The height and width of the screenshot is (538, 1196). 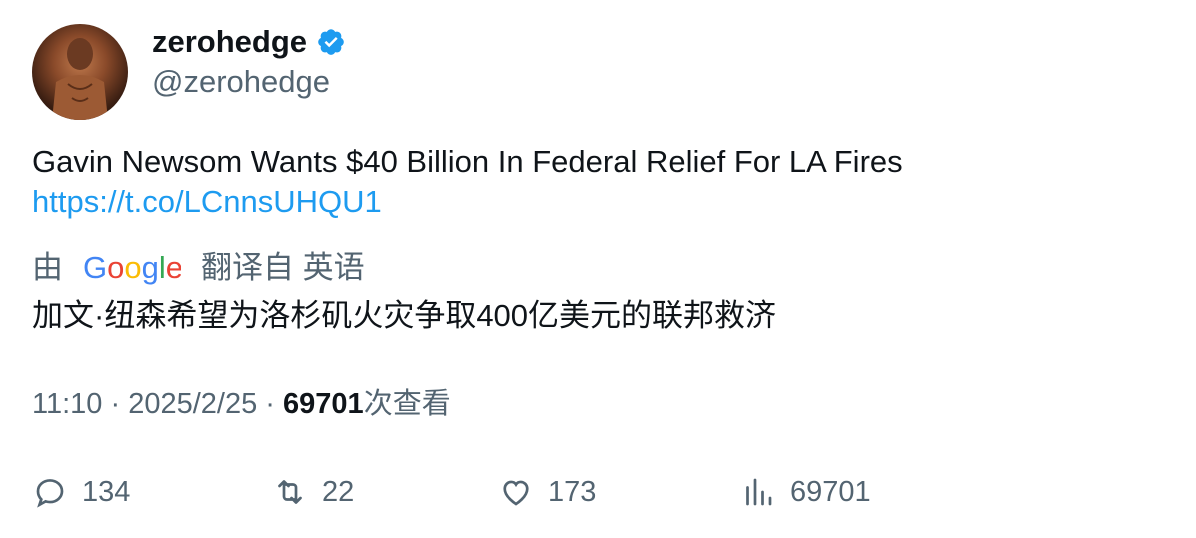 I want to click on analytics-icon, so click(x=759, y=492).